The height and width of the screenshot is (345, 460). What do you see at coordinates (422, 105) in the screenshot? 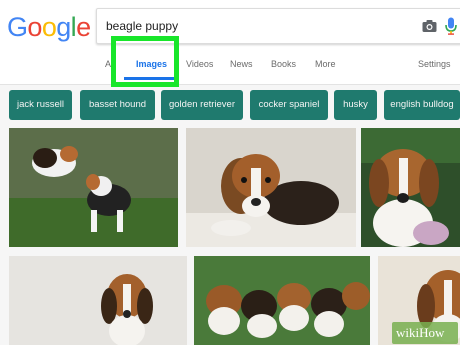
I see `chip-english-bulldog: english bulldog` at bounding box center [422, 105].